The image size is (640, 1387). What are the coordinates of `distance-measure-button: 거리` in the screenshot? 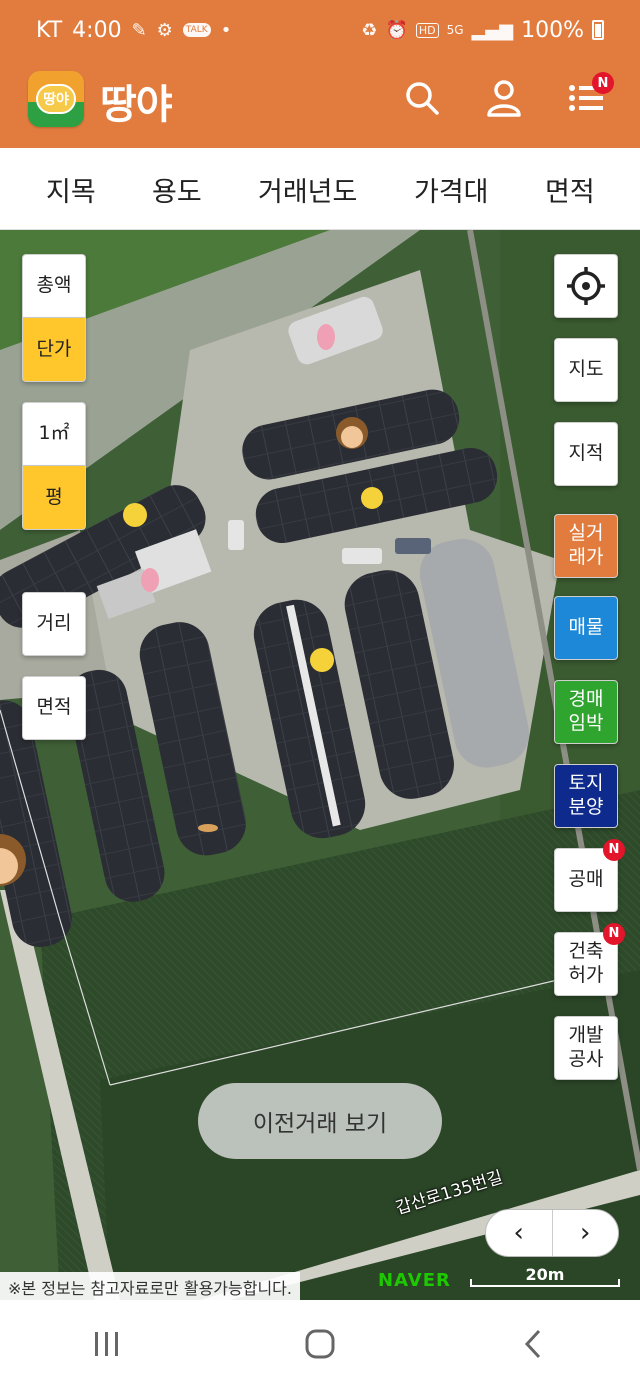 It's located at (54, 624).